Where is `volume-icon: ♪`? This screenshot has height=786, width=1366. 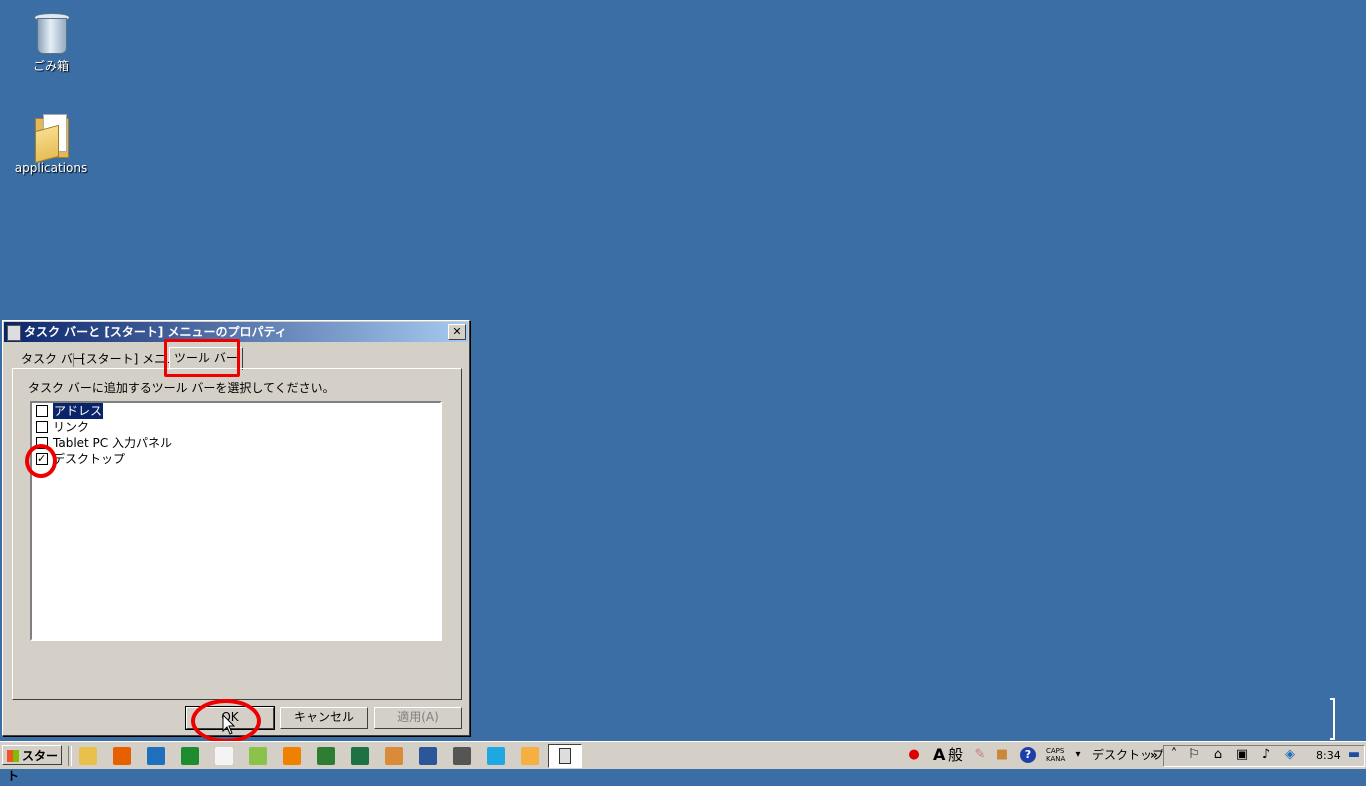 volume-icon: ♪ is located at coordinates (1266, 755).